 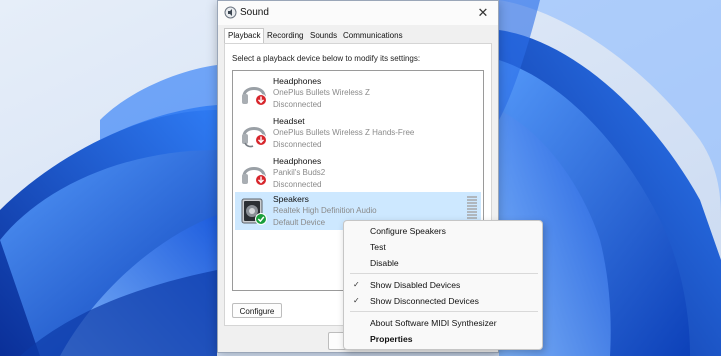 What do you see at coordinates (291, 199) in the screenshot?
I see `device-name: Speakers` at bounding box center [291, 199].